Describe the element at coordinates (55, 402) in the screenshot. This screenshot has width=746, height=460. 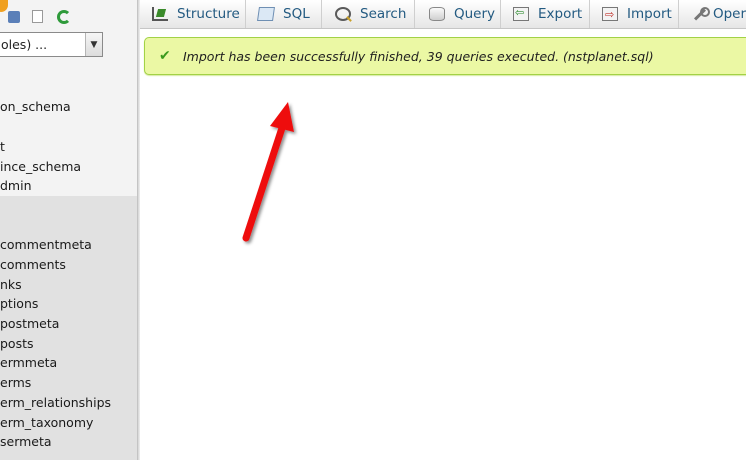
I see `sidebar-item-table: erm_relationships` at that location.